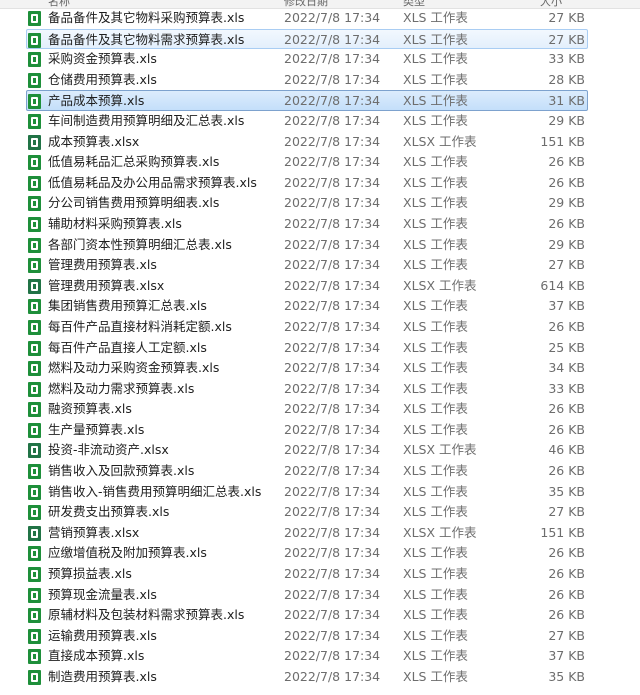  Describe the element at coordinates (163, 471) in the screenshot. I see `file-name: 销售收入及回款预算表.xls` at that location.